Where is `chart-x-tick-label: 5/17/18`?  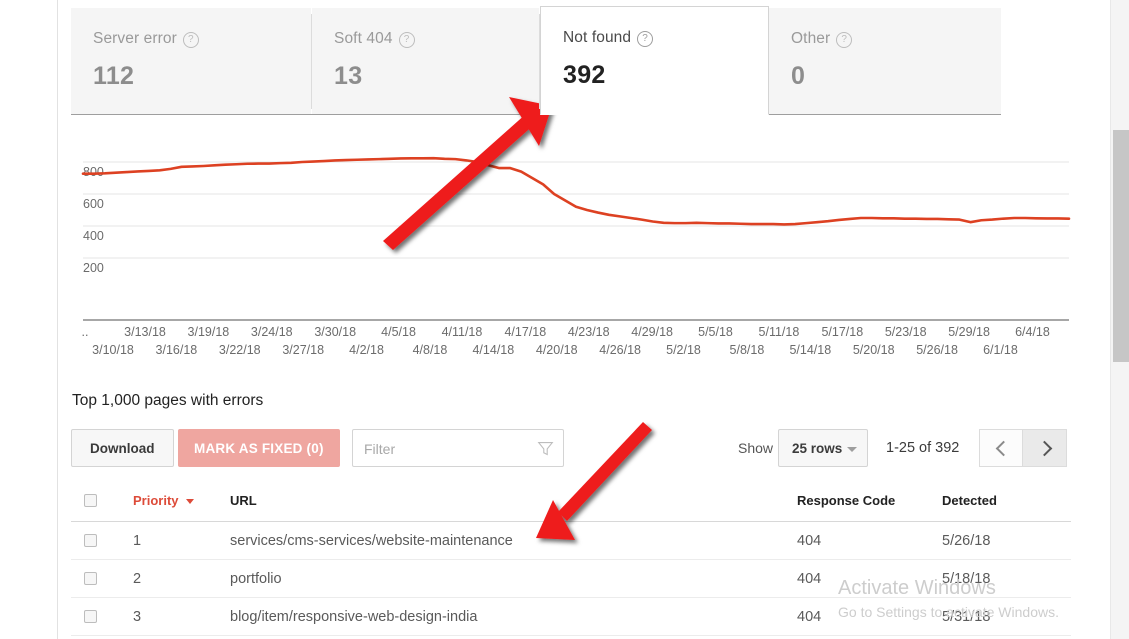
chart-x-tick-label: 5/17/18 is located at coordinates (842, 332).